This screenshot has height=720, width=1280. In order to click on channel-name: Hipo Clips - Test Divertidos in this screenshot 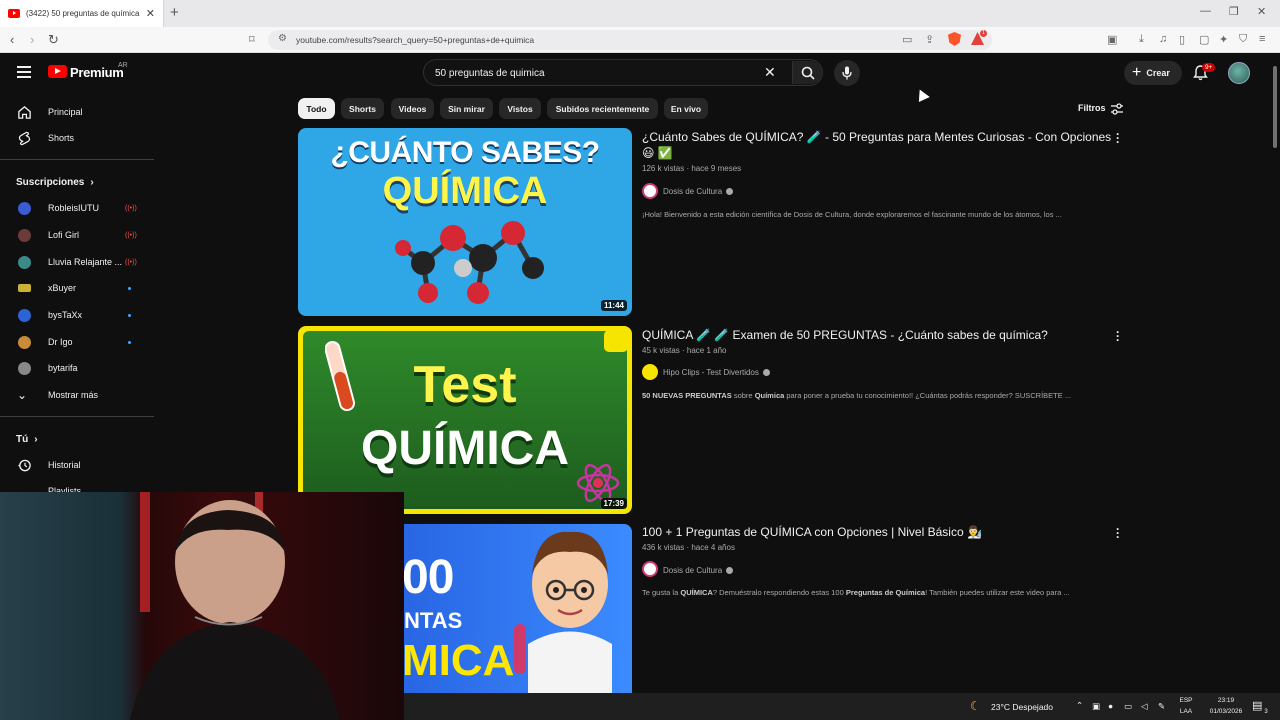, I will do `click(716, 372)`.